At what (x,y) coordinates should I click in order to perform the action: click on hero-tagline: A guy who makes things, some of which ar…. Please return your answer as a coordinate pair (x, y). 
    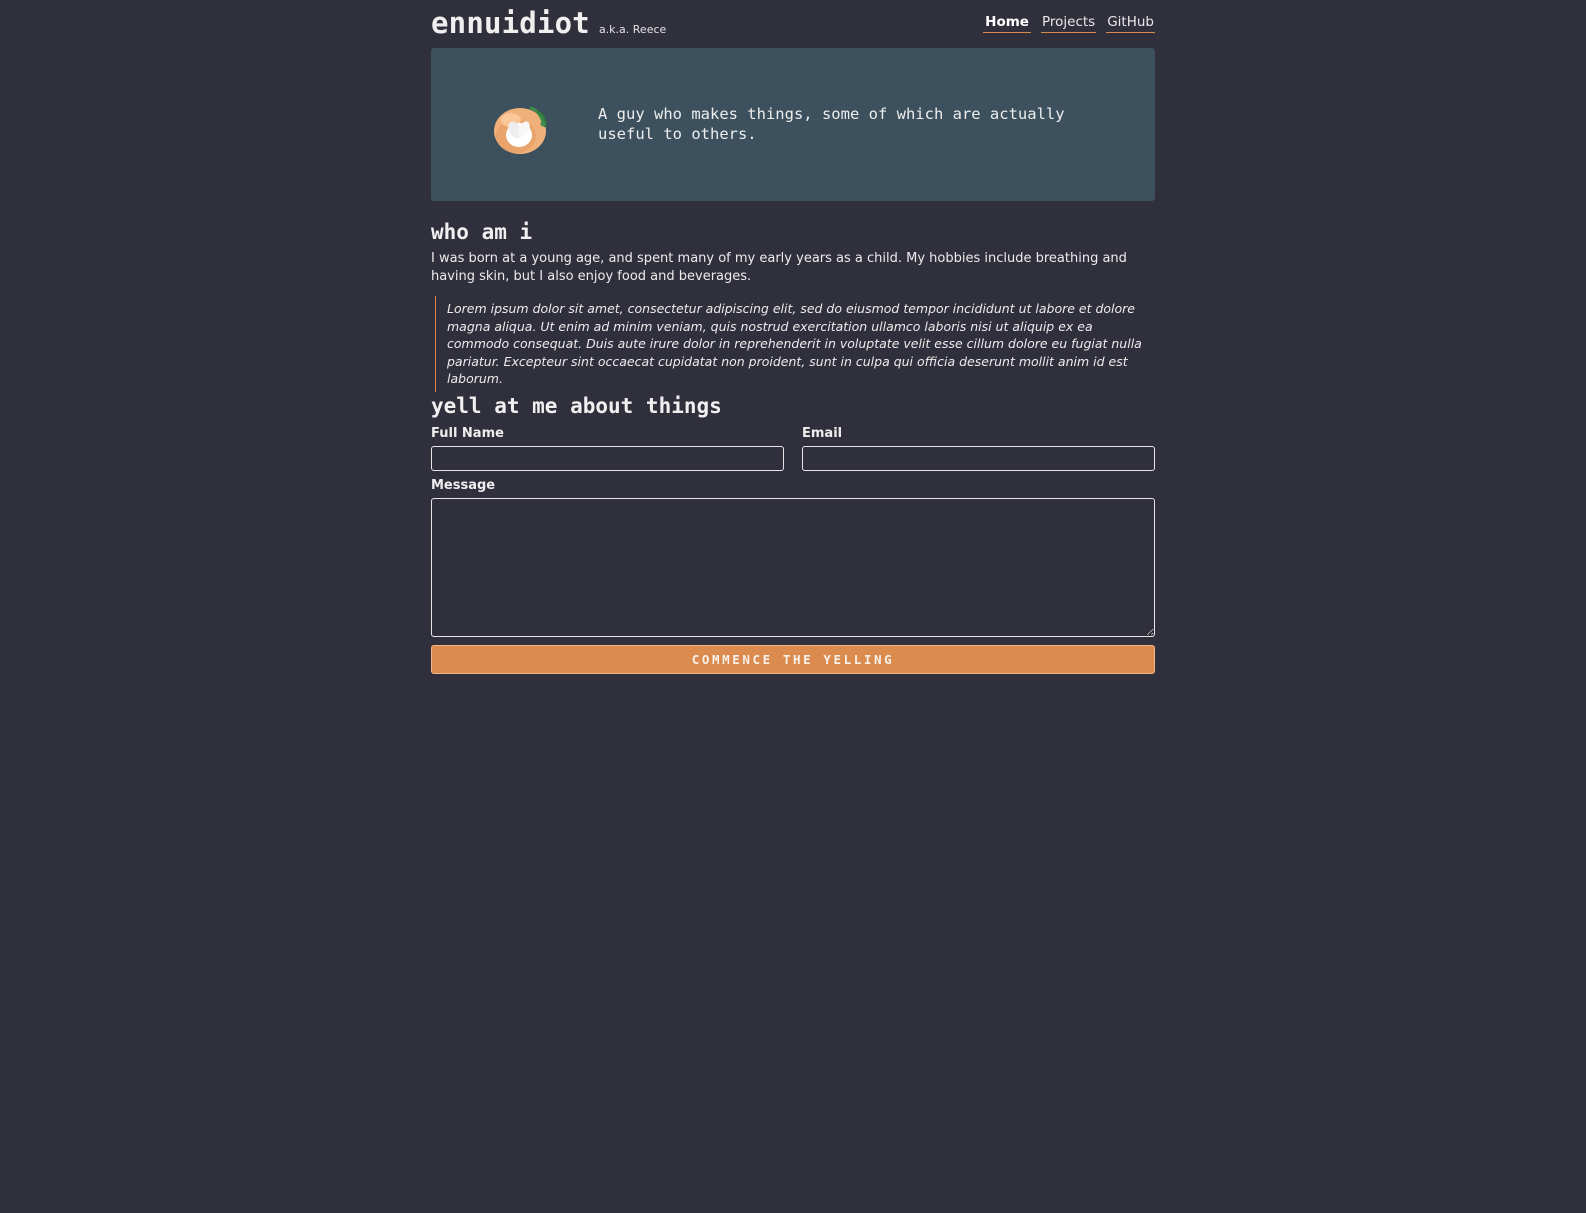
    Looking at the image, I should click on (831, 124).